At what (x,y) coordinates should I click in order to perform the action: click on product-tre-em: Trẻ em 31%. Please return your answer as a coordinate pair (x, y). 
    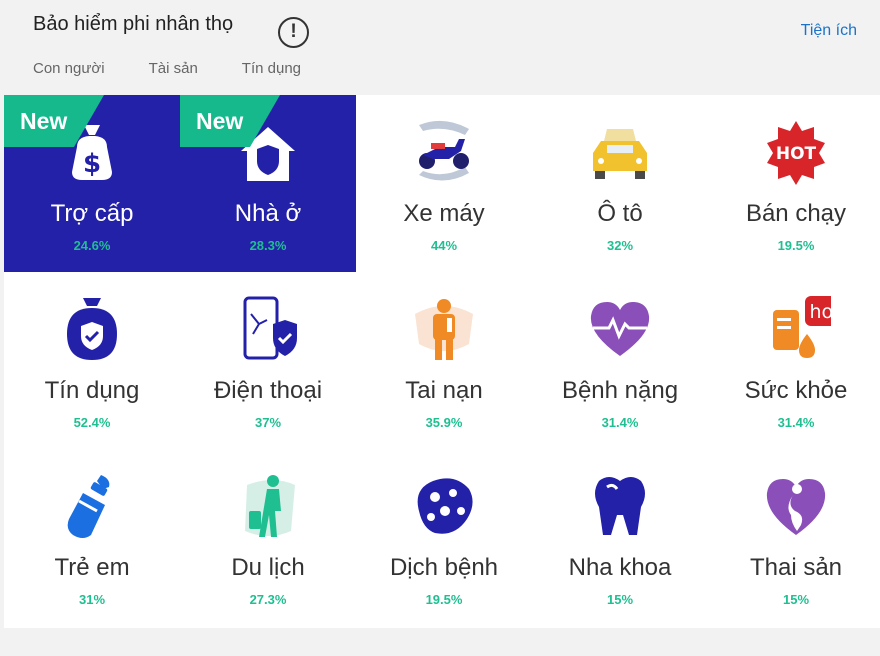
    Looking at the image, I should click on (92, 537).